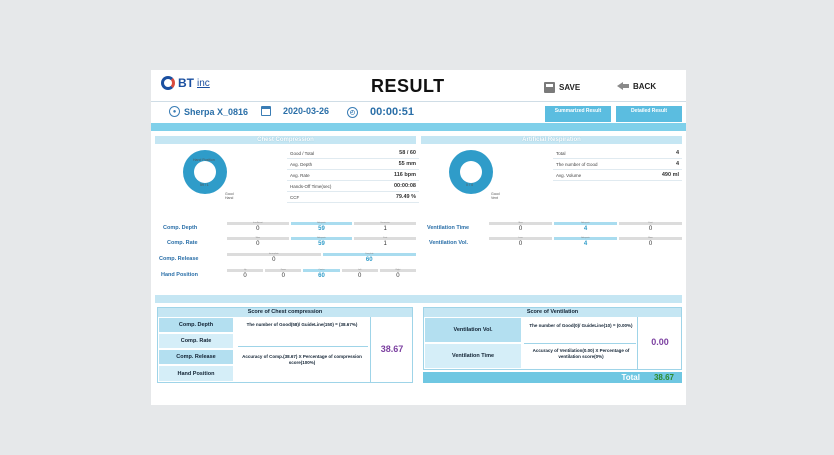 The height and width of the screenshot is (455, 834). What do you see at coordinates (404, 186) in the screenshot?
I see `stat-value: 00:00:08` at bounding box center [404, 186].